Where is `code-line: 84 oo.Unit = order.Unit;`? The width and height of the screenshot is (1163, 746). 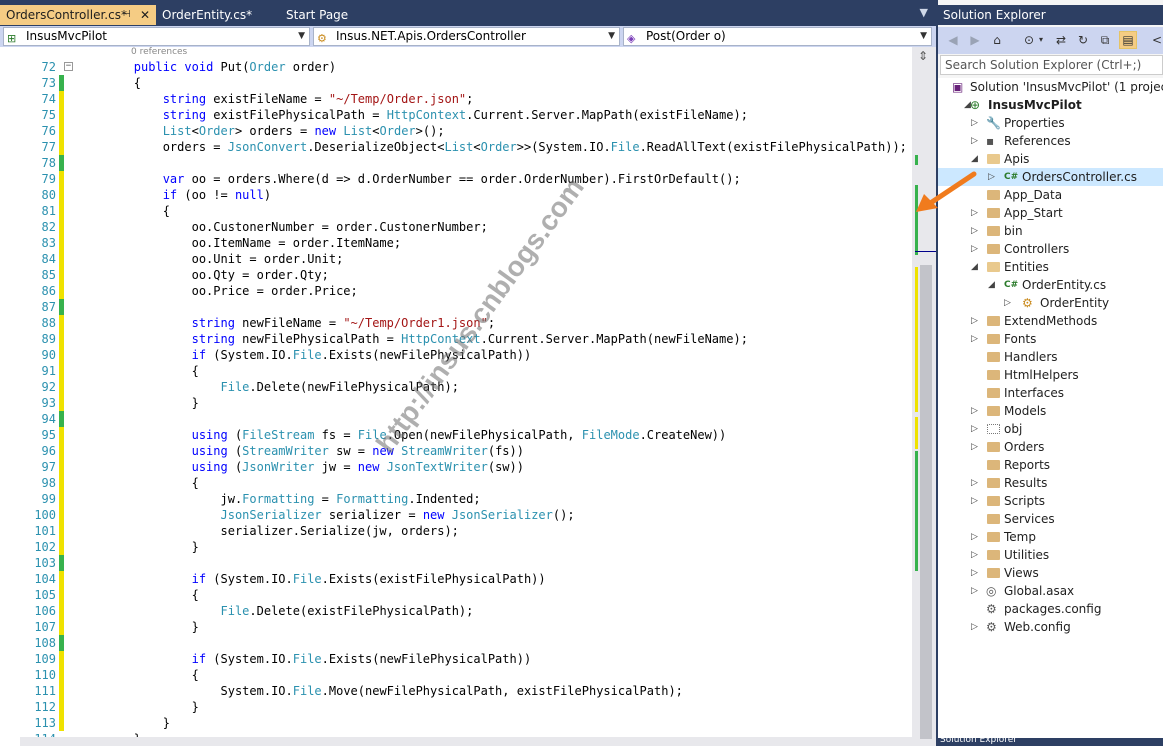 code-line: 84 oo.Unit = order.Unit; is located at coordinates (456, 259).